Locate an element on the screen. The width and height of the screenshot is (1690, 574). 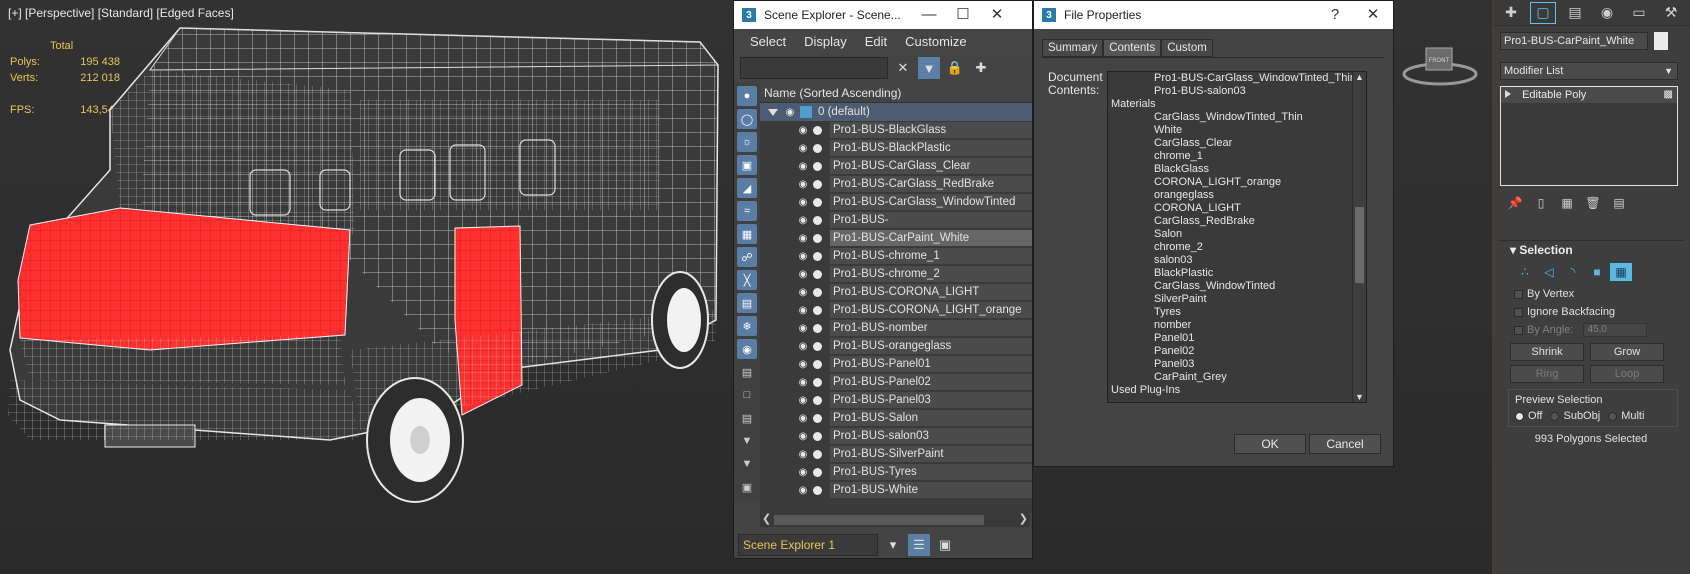
scene-explorer-titlebar: 3 Scene Explorer - Scene... — ☐ ✕ is located at coordinates (883, 15).